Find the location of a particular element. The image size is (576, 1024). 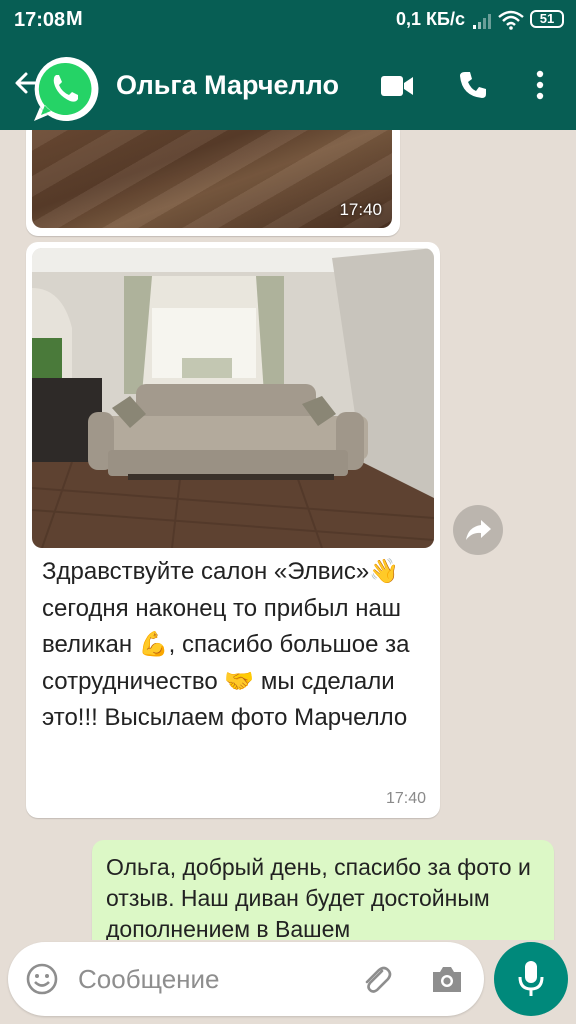

message-input: Сообщение is located at coordinates (246, 979).